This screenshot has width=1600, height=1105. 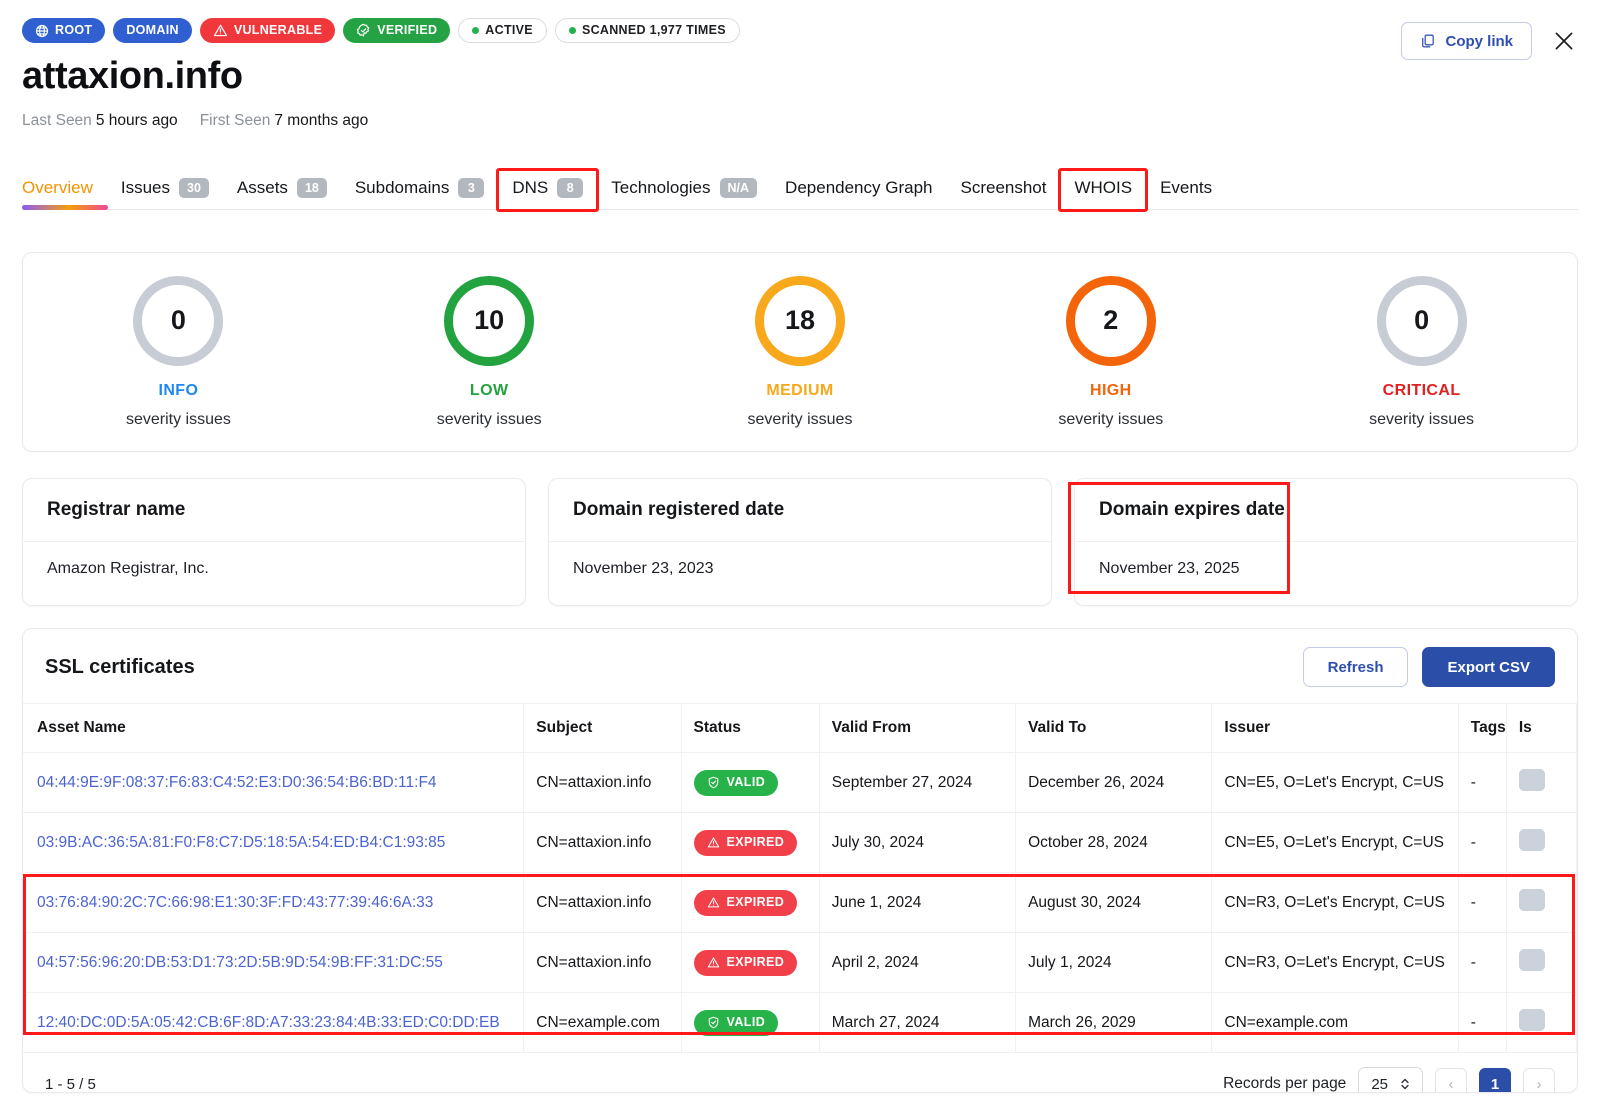 What do you see at coordinates (311, 188) in the screenshot?
I see `tab-count-badge: 18` at bounding box center [311, 188].